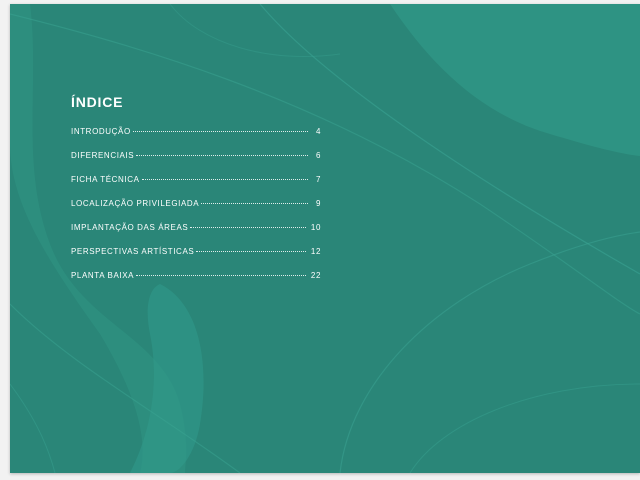 The height and width of the screenshot is (480, 640). Describe the element at coordinates (196, 187) in the screenshot. I see `toc-entry-ficha-tecnica: FICHA TÉCNICA 7` at that location.